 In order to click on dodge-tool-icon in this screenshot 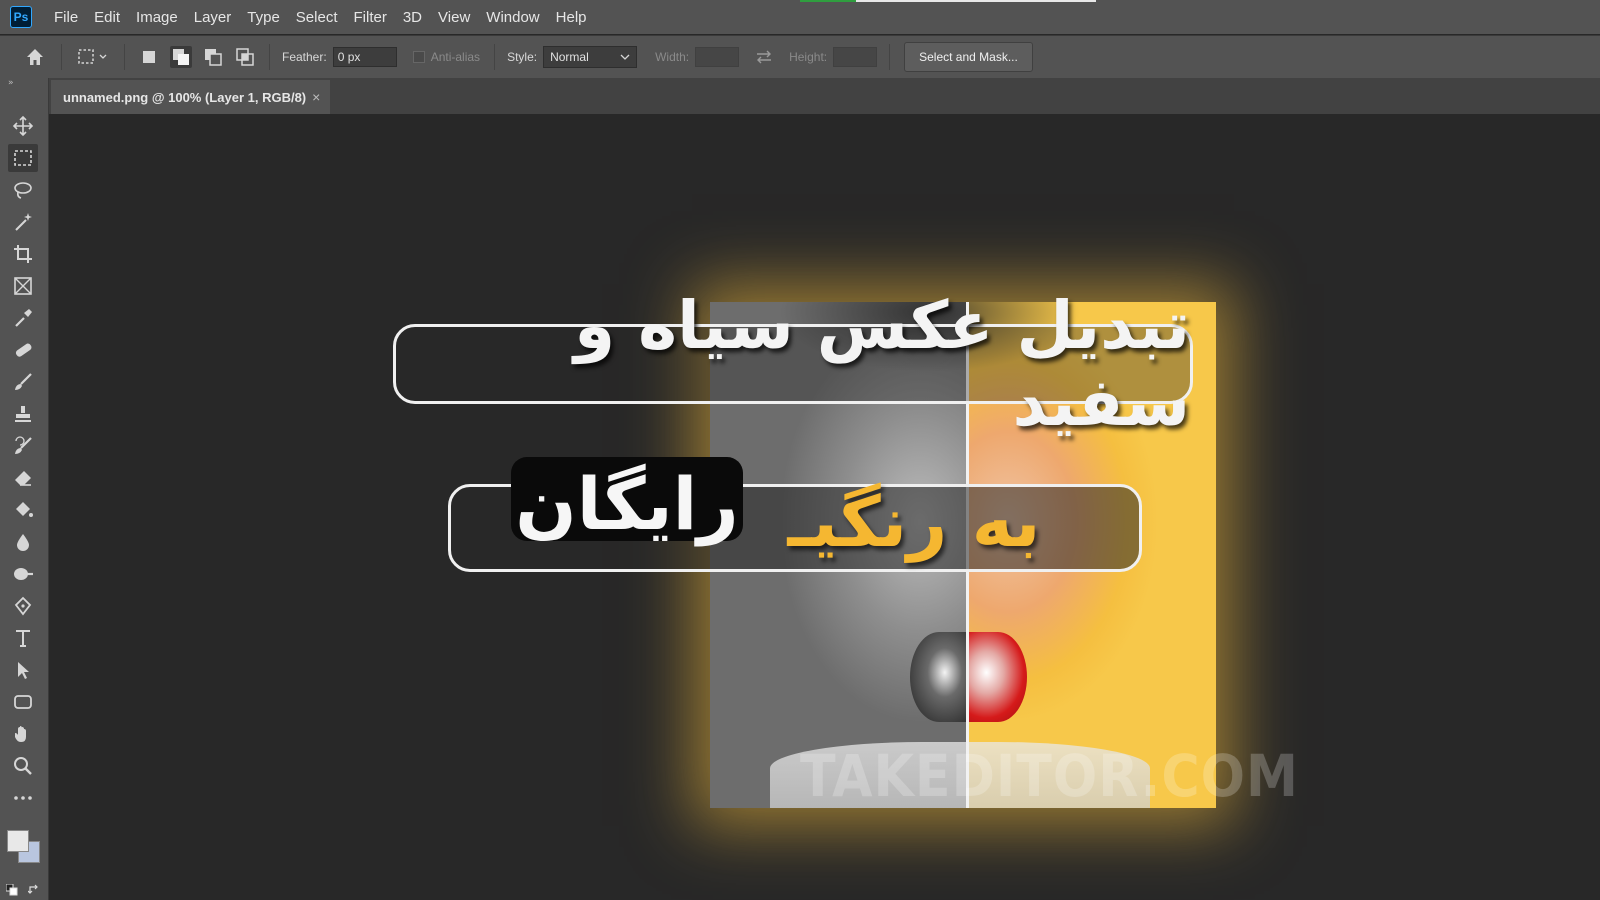, I will do `click(23, 574)`.